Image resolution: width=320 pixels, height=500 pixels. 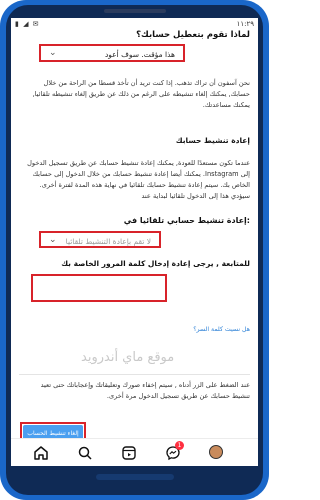 What do you see at coordinates (186, 220) in the screenshot?
I see `auto-reactivate-label: :إعادة تنشيط حسابي تلقائيا في` at bounding box center [186, 220].